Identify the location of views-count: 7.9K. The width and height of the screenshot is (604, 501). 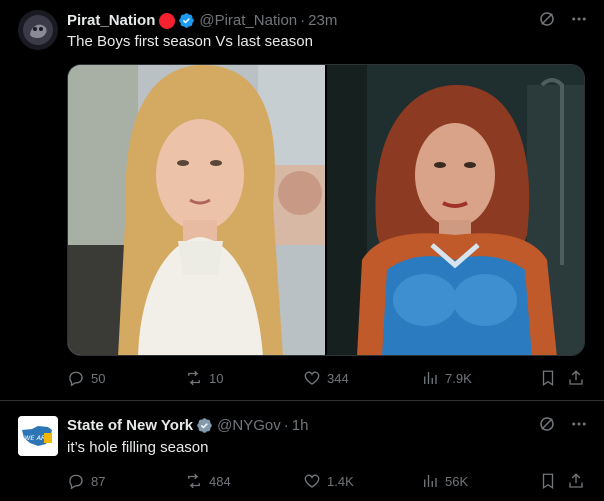
(458, 378).